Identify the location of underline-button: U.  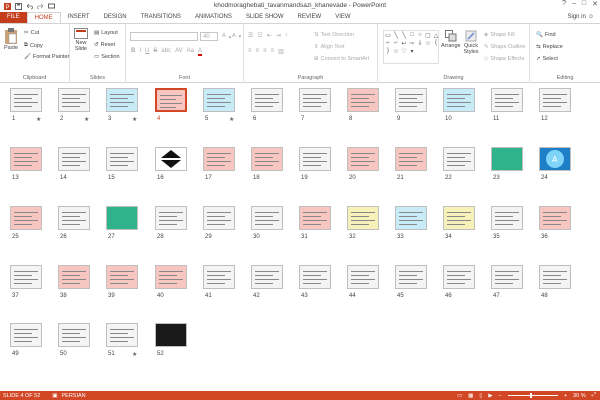
(147, 52).